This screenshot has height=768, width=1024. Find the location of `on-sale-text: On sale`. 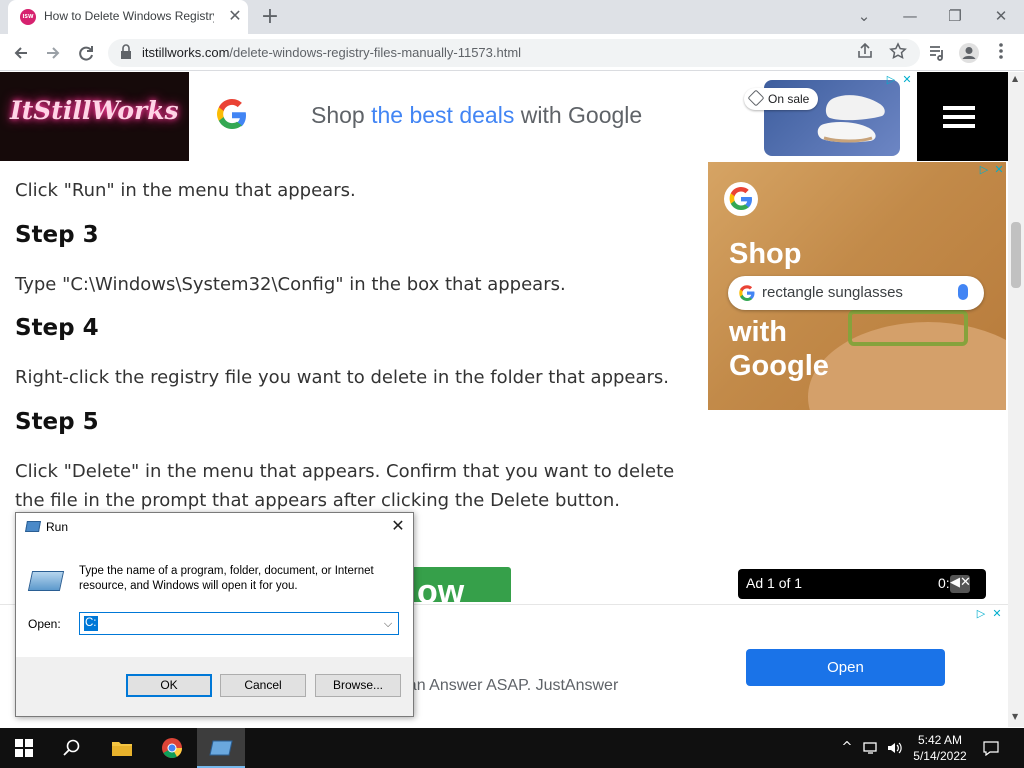

on-sale-text: On sale is located at coordinates (789, 99).